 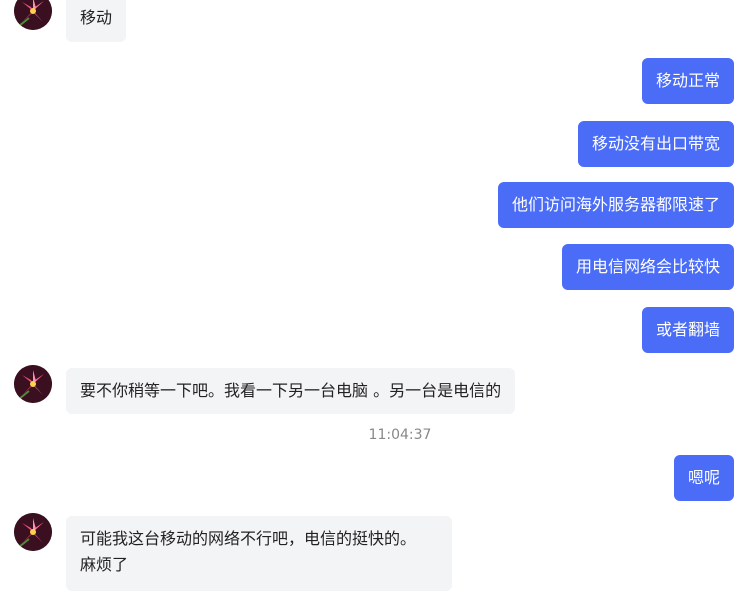 I want to click on message-bubble-outgoing: 移动没有出口带宽, so click(x=655, y=144).